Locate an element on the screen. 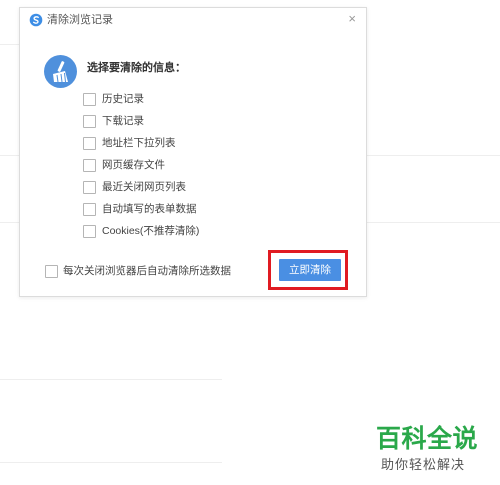 Image resolution: width=500 pixels, height=485 pixels. clear-now-button: 立即清除 is located at coordinates (310, 270).